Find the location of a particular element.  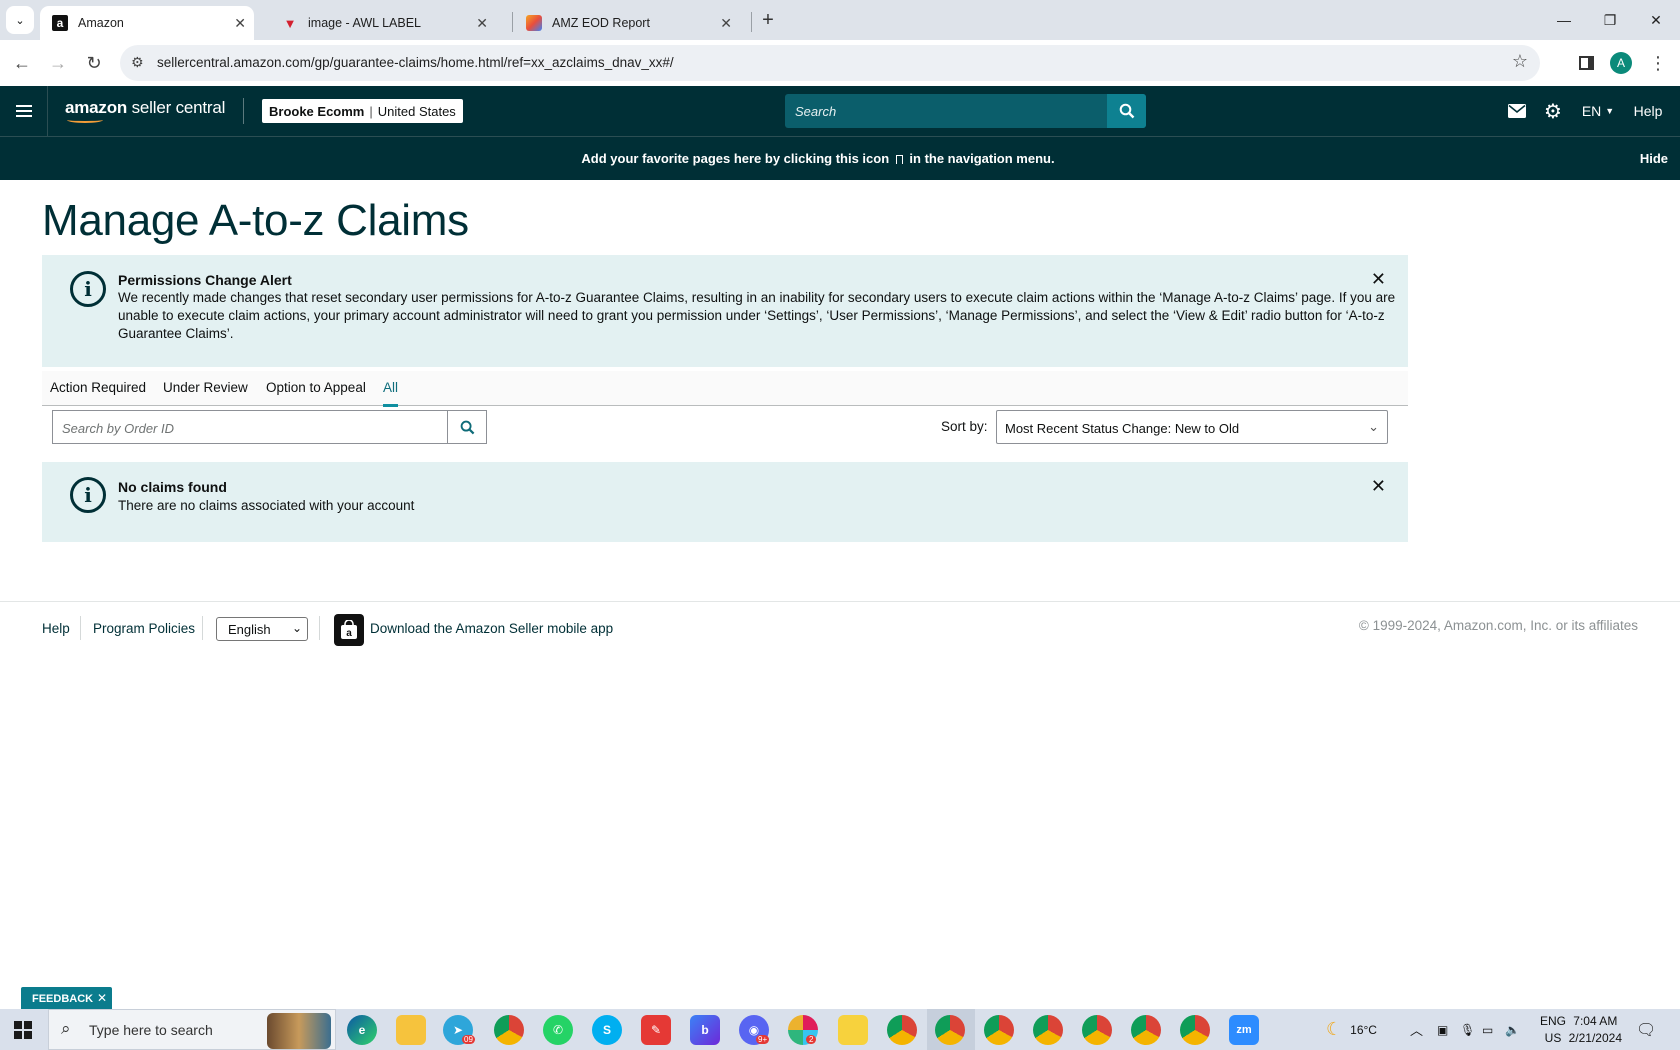

header-search-button is located at coordinates (1126, 111).